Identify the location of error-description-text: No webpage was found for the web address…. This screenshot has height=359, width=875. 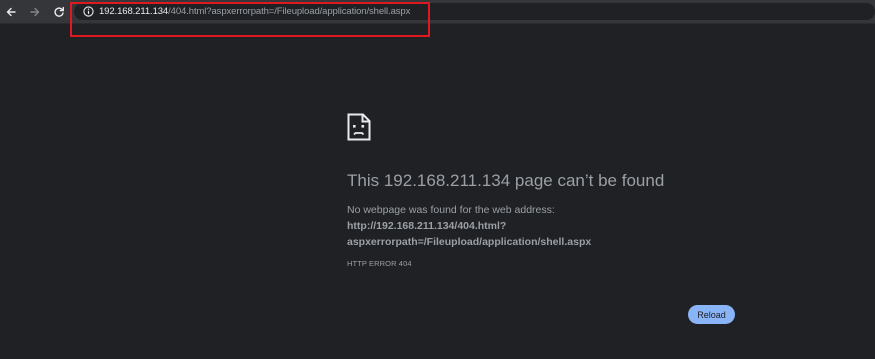
(451, 210).